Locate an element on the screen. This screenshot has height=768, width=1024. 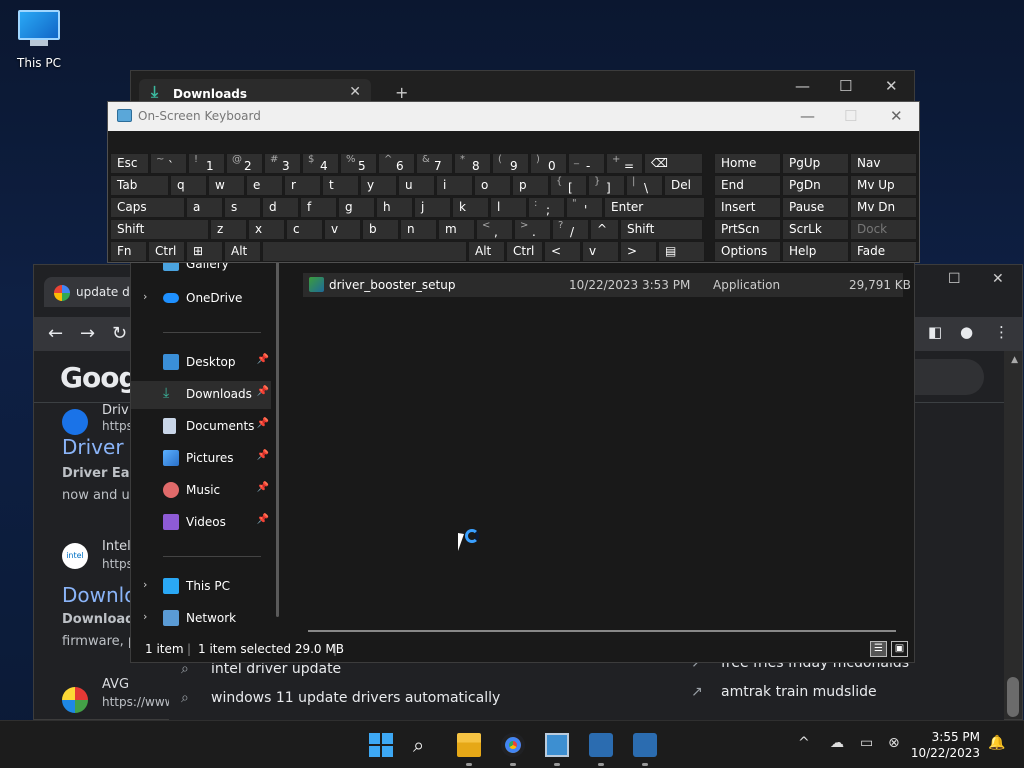
key-row2-4: r is located at coordinates (302, 185).